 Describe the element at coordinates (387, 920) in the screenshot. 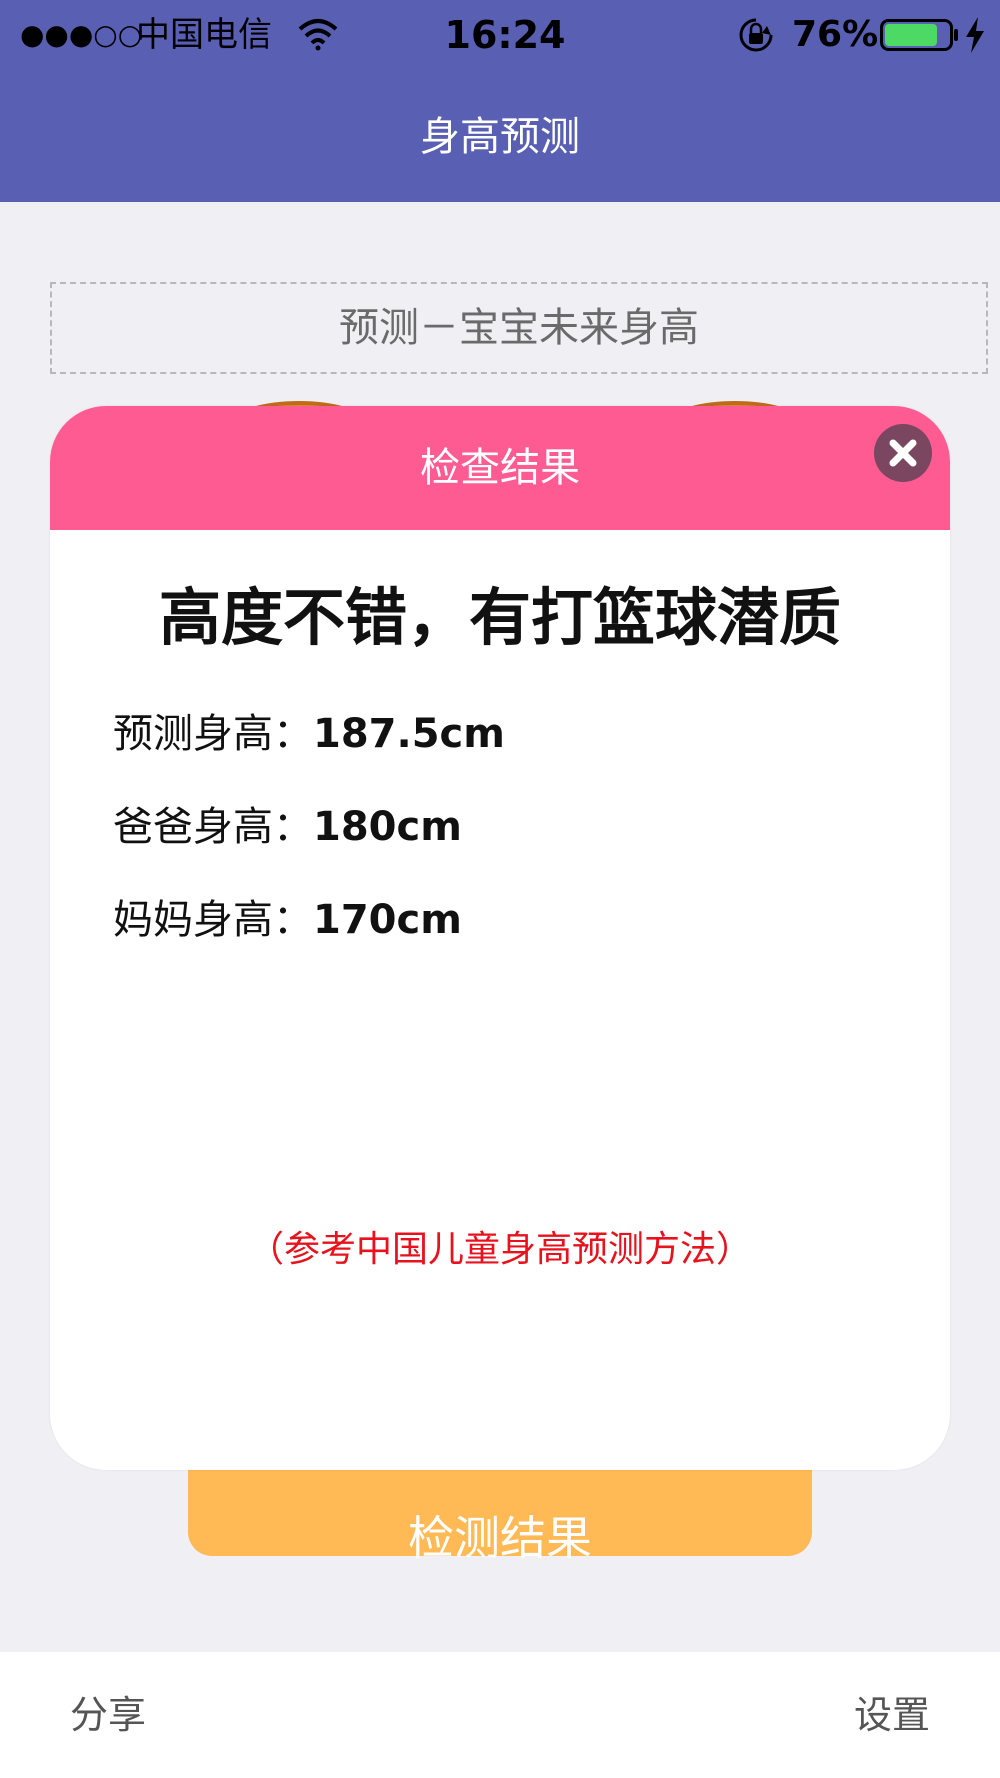

I see `mother-height-value: 170cm` at that location.